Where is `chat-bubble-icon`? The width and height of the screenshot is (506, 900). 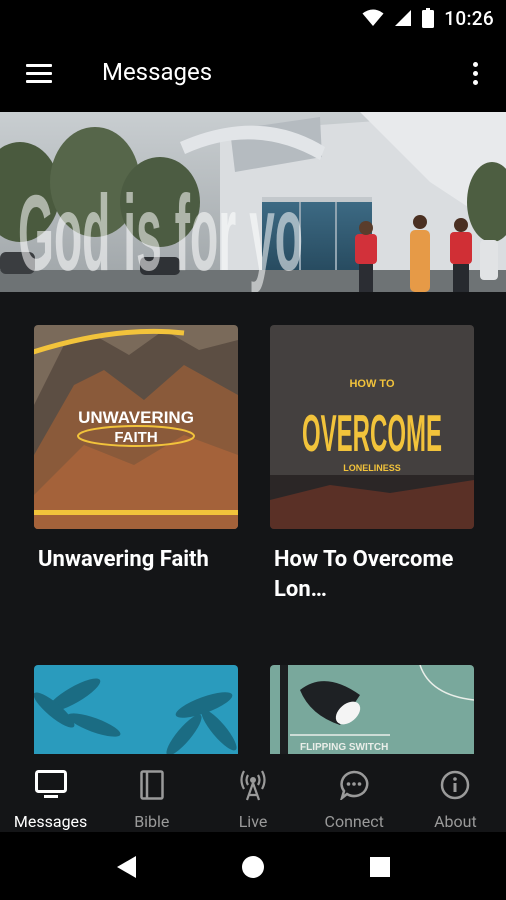
chat-bubble-icon is located at coordinates (354, 785).